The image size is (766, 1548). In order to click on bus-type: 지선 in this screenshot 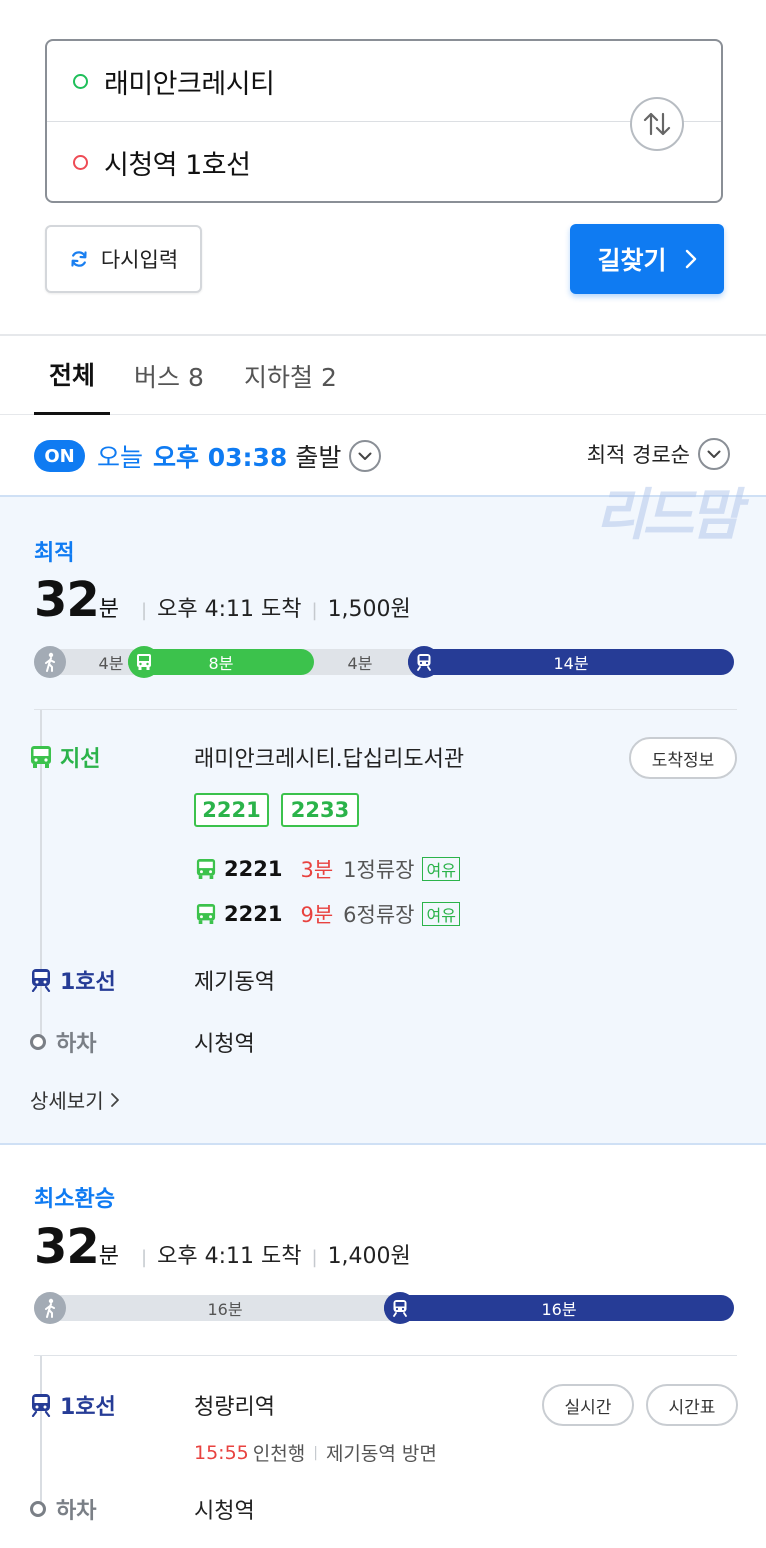, I will do `click(80, 759)`.